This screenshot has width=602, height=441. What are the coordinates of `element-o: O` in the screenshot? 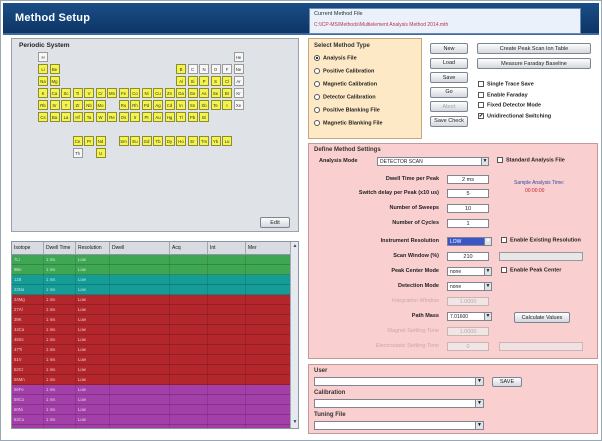 It's located at (215, 69).